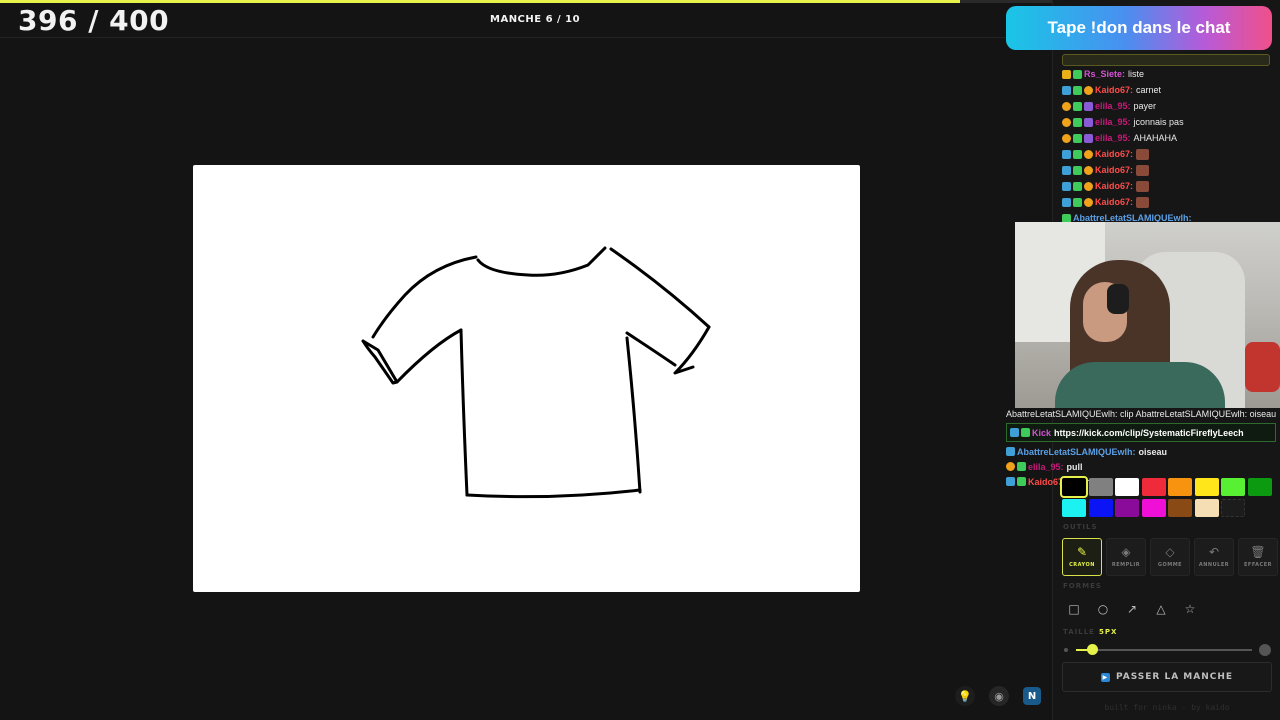 The width and height of the screenshot is (1280, 720). What do you see at coordinates (1103, 609) in the screenshot?
I see `ellipse-icon: ○` at bounding box center [1103, 609].